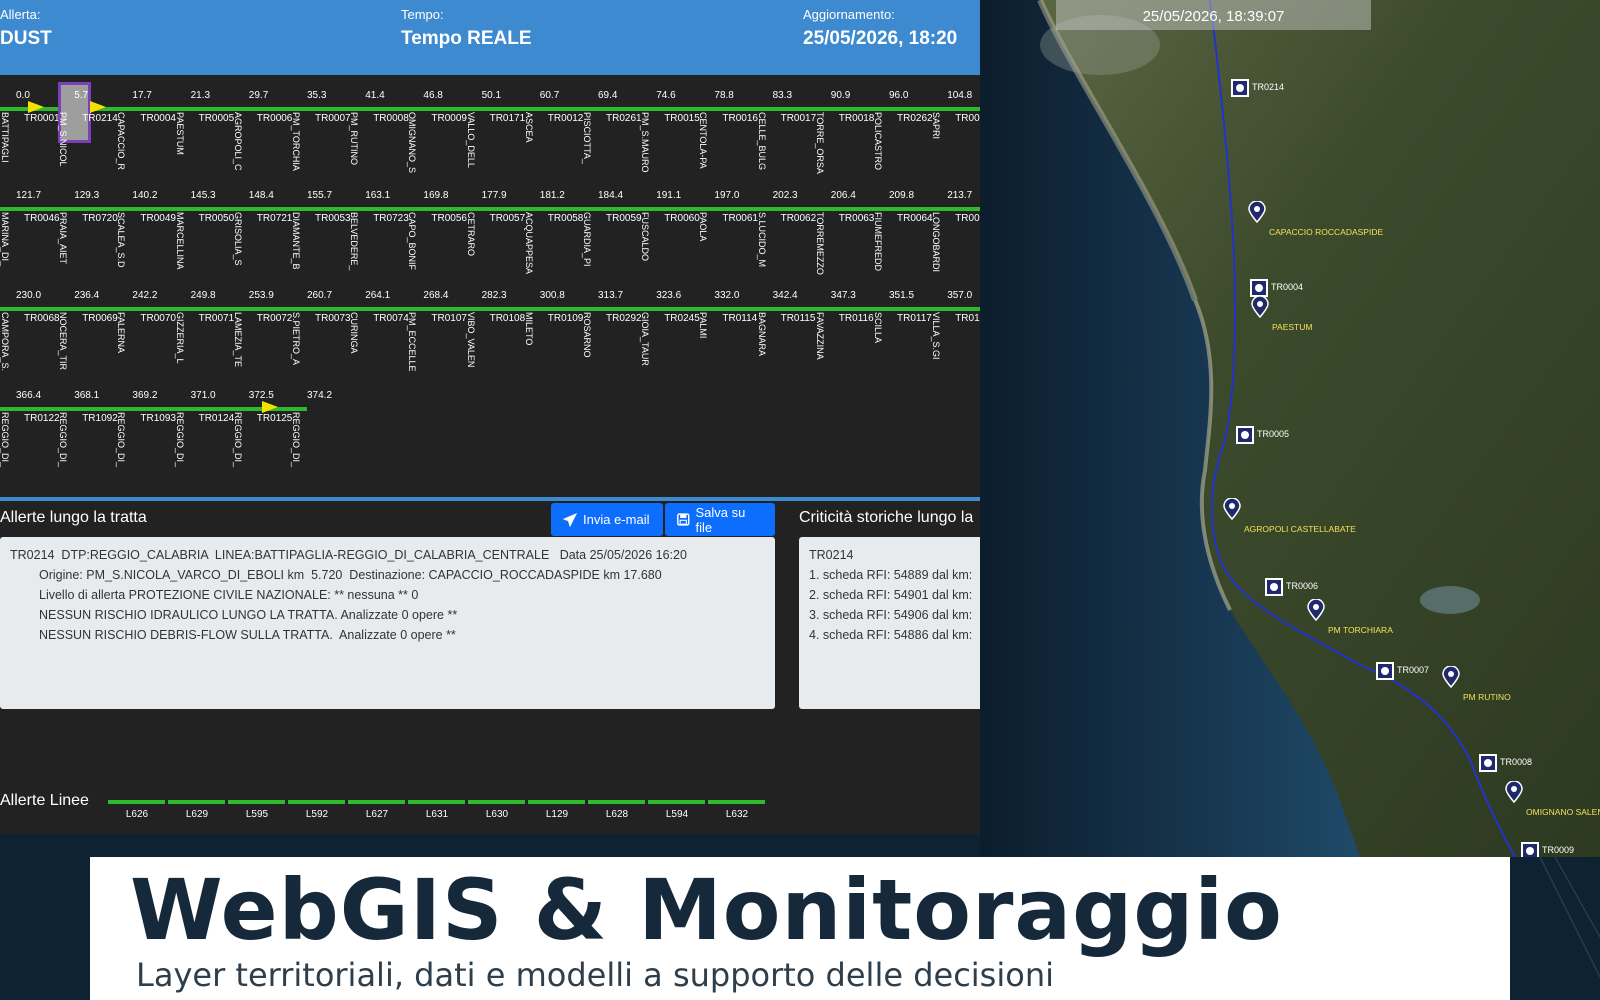 Image resolution: width=1600 pixels, height=1000 pixels. I want to click on track-segment: 323.6 TR0245 GIOIA_TAUR, so click(670, 322).